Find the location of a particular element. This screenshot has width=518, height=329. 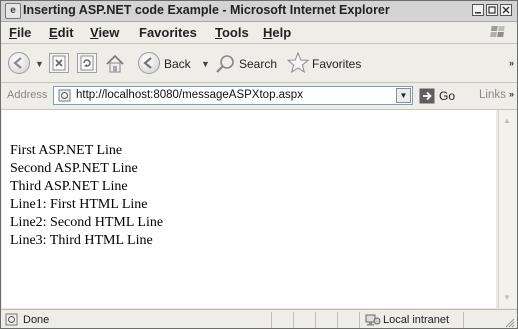

menu-help-accel: H is located at coordinates (268, 32).